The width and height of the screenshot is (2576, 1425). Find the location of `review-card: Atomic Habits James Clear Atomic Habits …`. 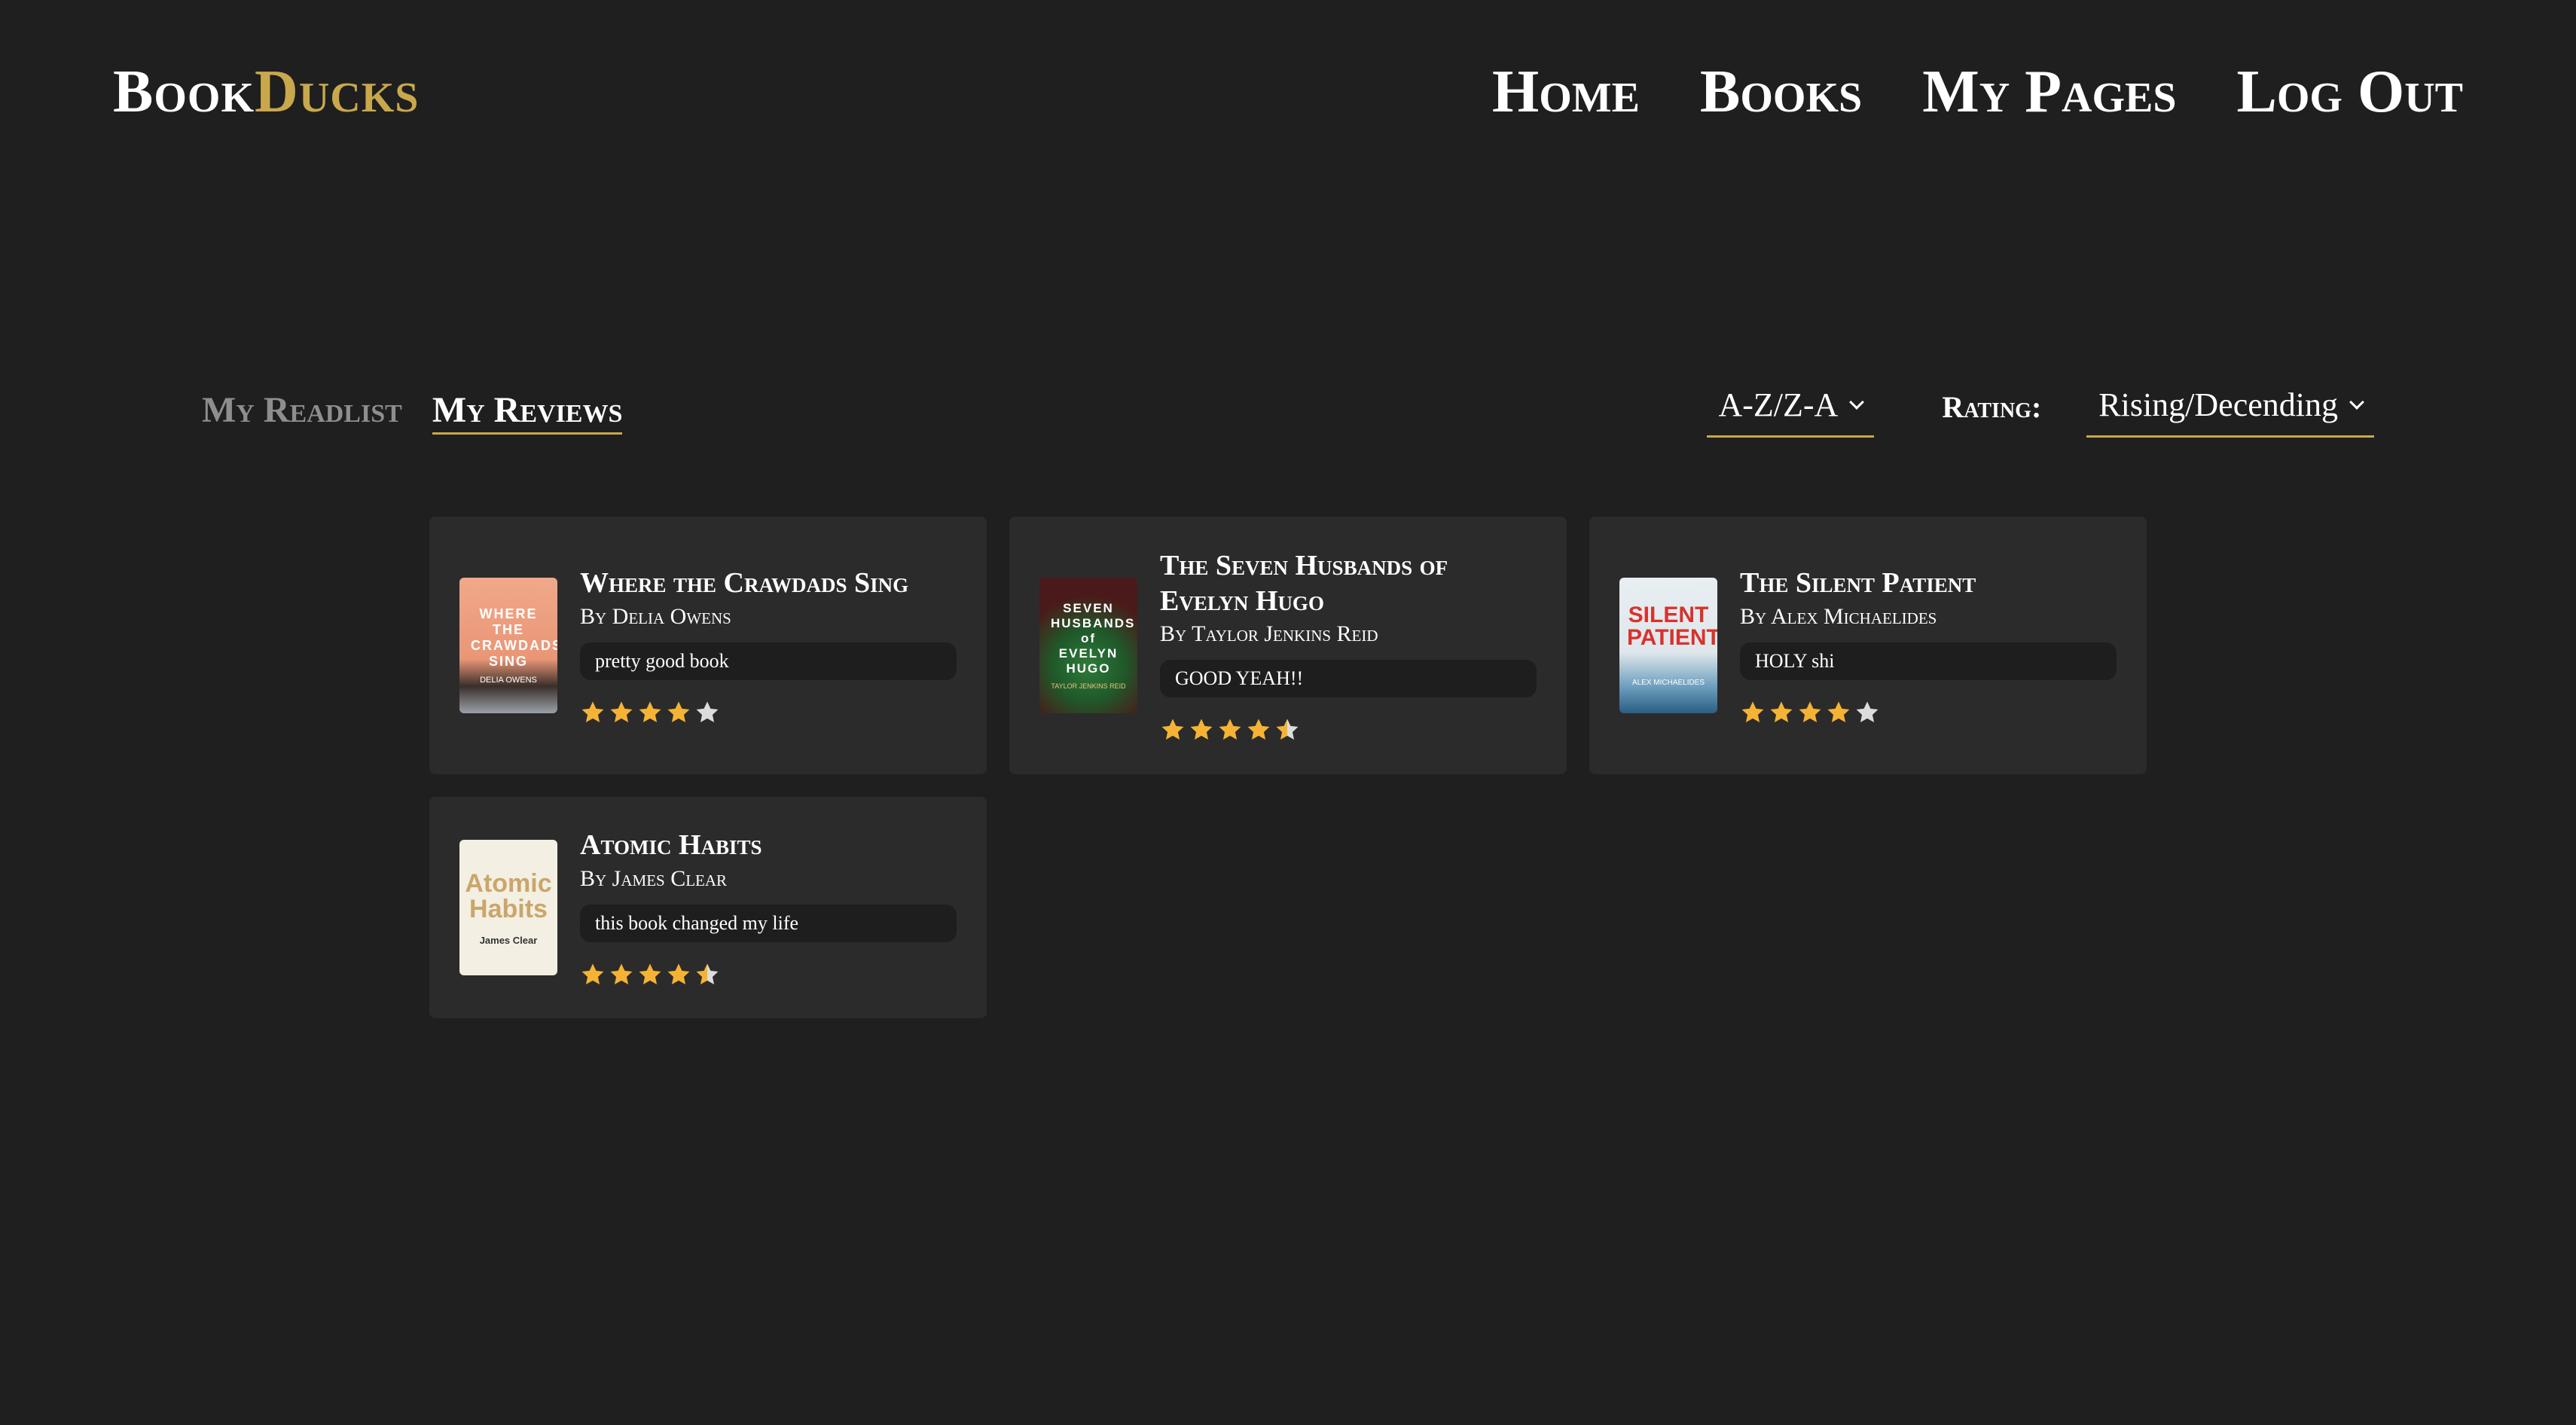

review-card: Atomic Habits James Clear Atomic Habits … is located at coordinates (708, 907).